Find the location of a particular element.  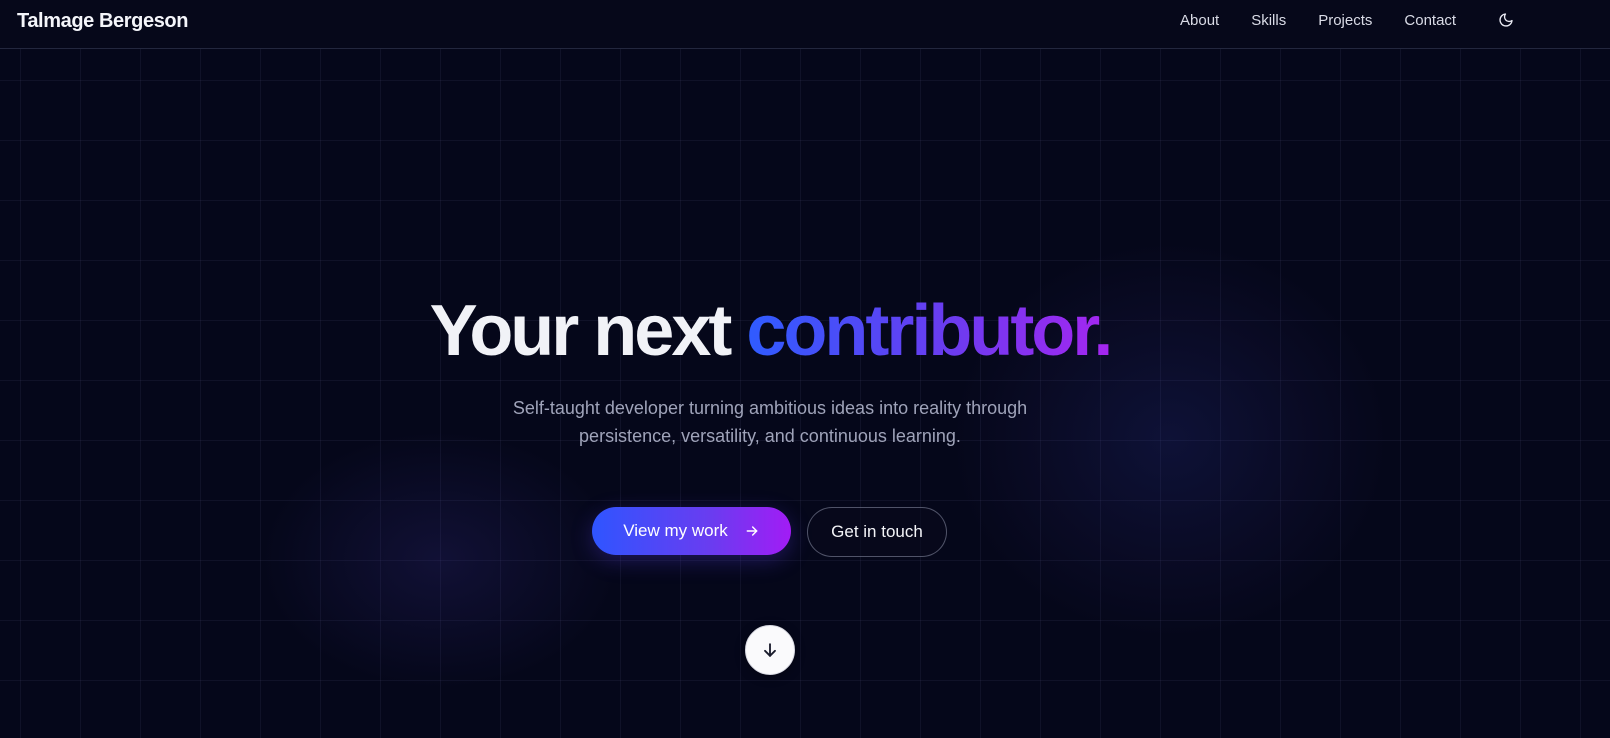

nav-link-about: About is located at coordinates (1199, 21).